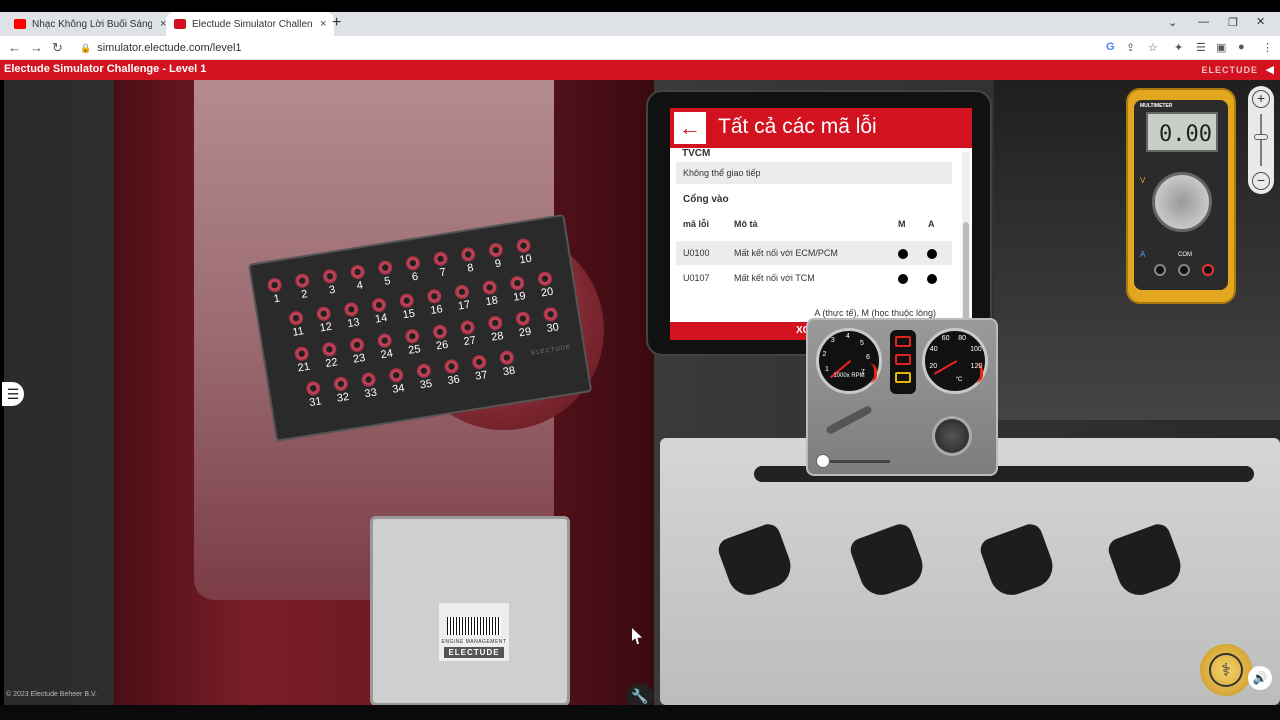  Describe the element at coordinates (304, 294) in the screenshot. I see `pin-number: 2` at that location.